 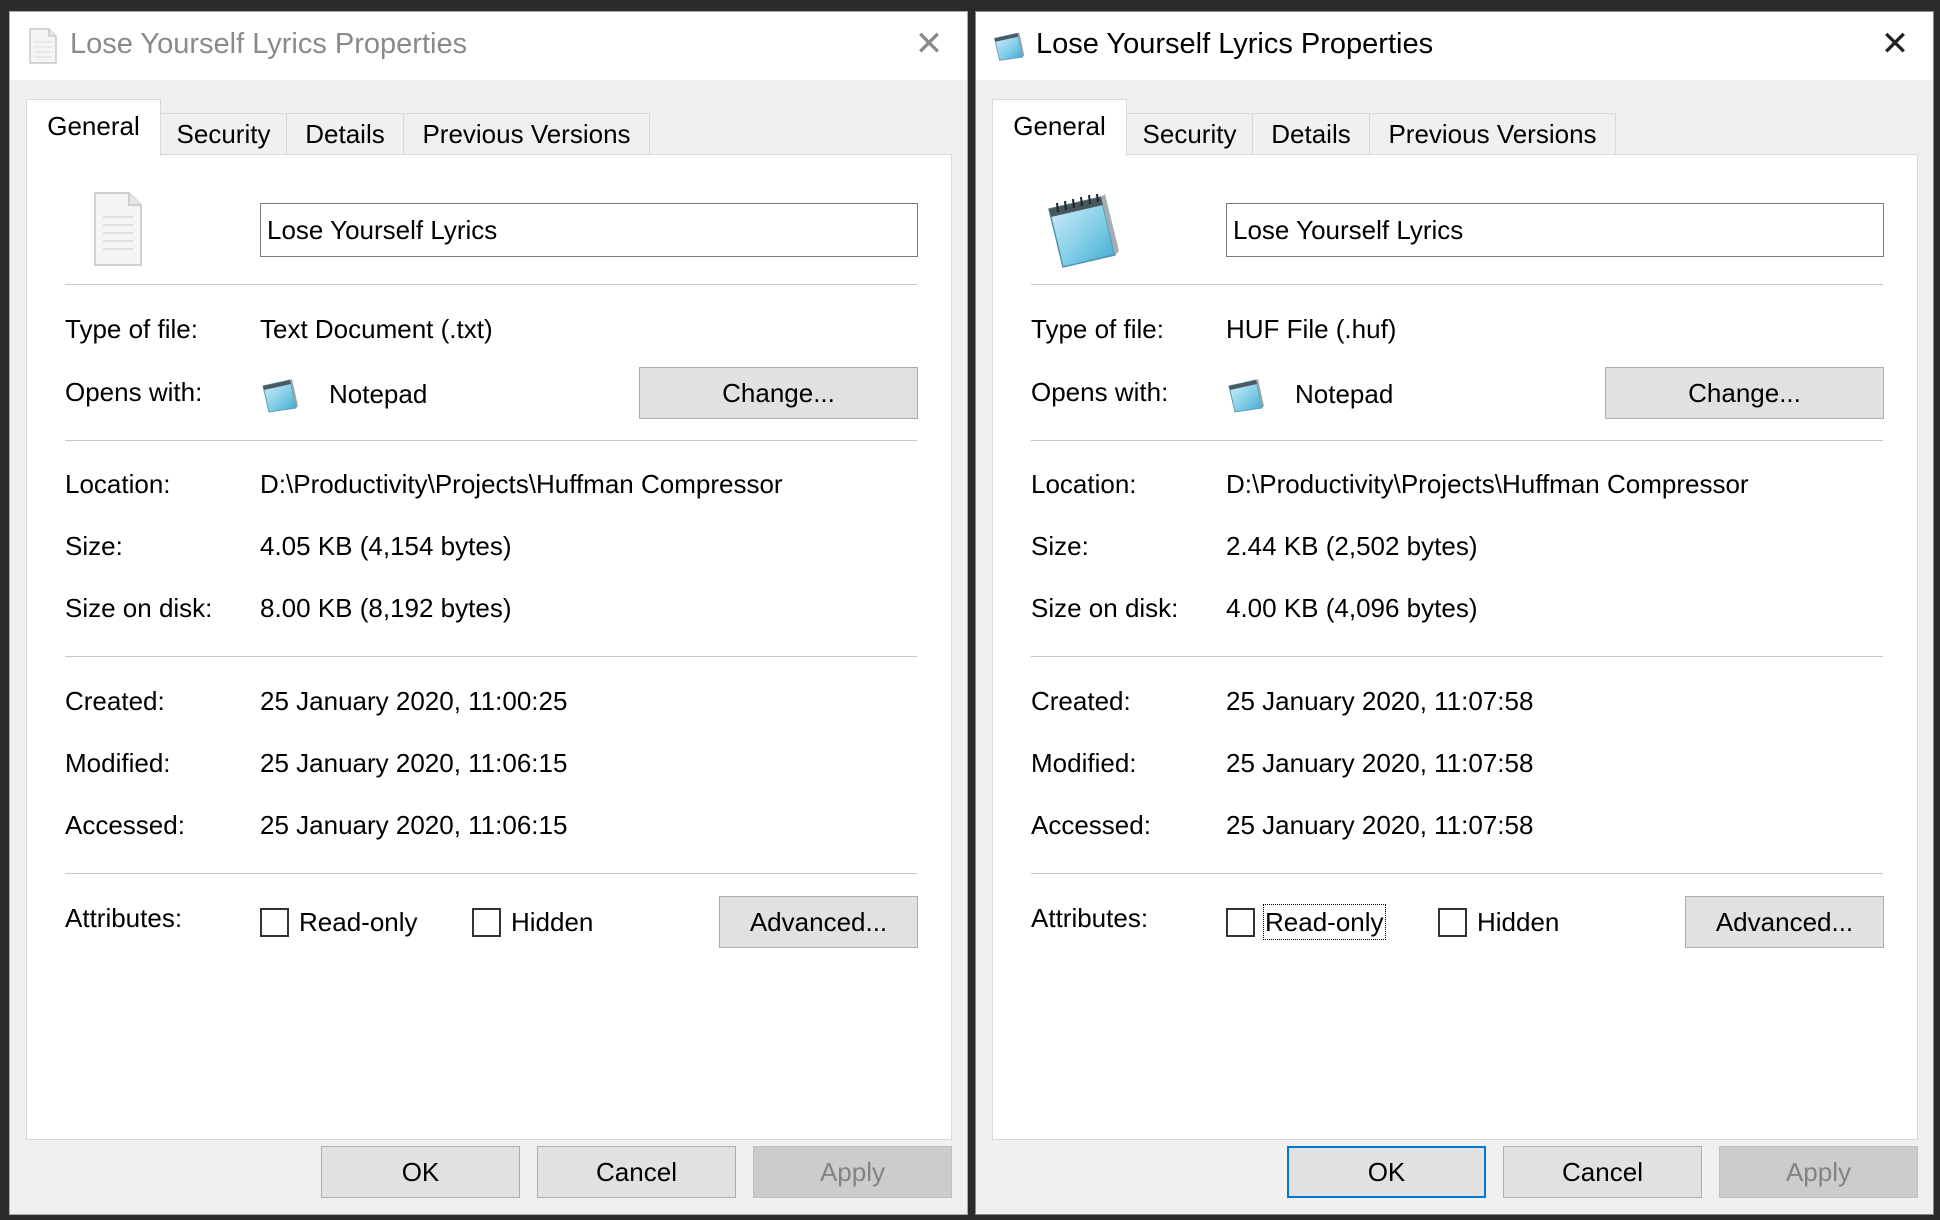 What do you see at coordinates (376, 329) in the screenshot?
I see `type-value: Text Document (.txt)` at bounding box center [376, 329].